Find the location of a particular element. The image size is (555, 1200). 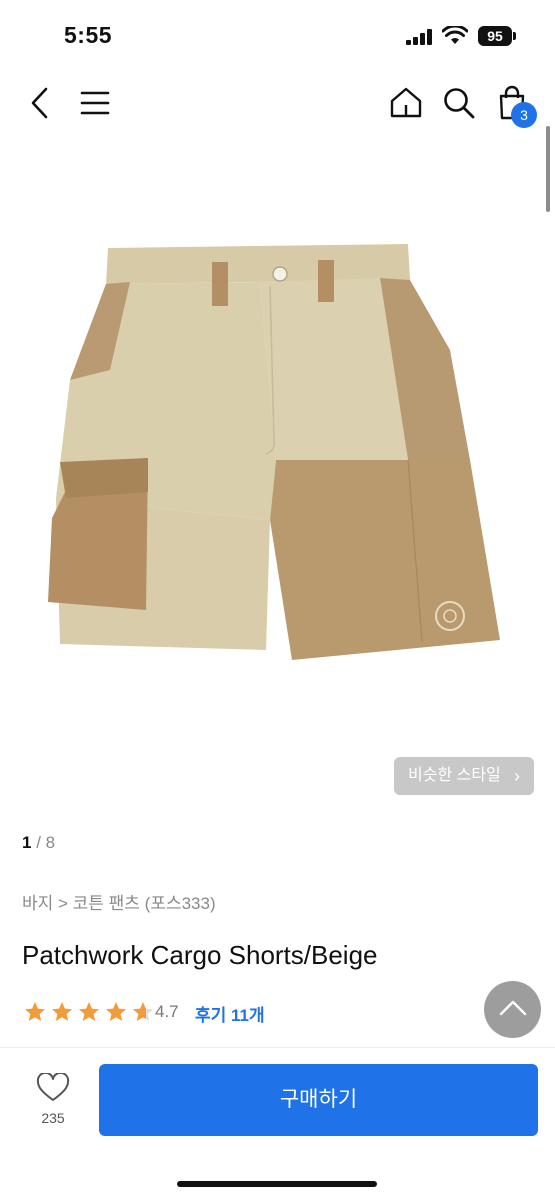

status-time: 5:55 is located at coordinates (88, 35).